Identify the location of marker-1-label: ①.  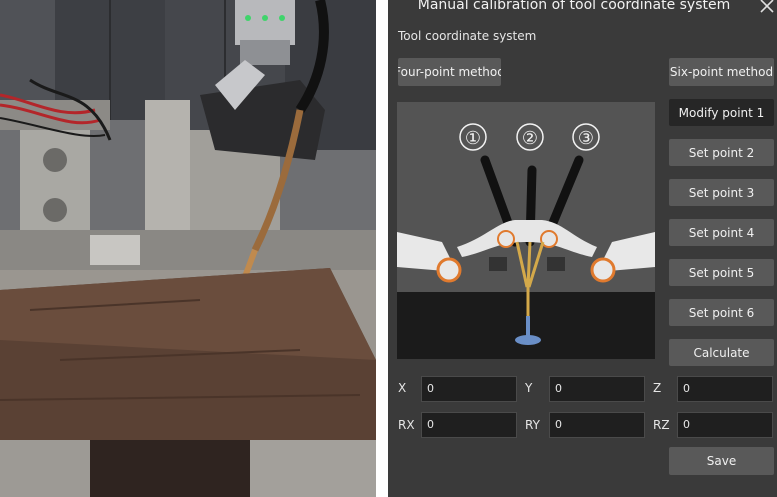
(473, 138).